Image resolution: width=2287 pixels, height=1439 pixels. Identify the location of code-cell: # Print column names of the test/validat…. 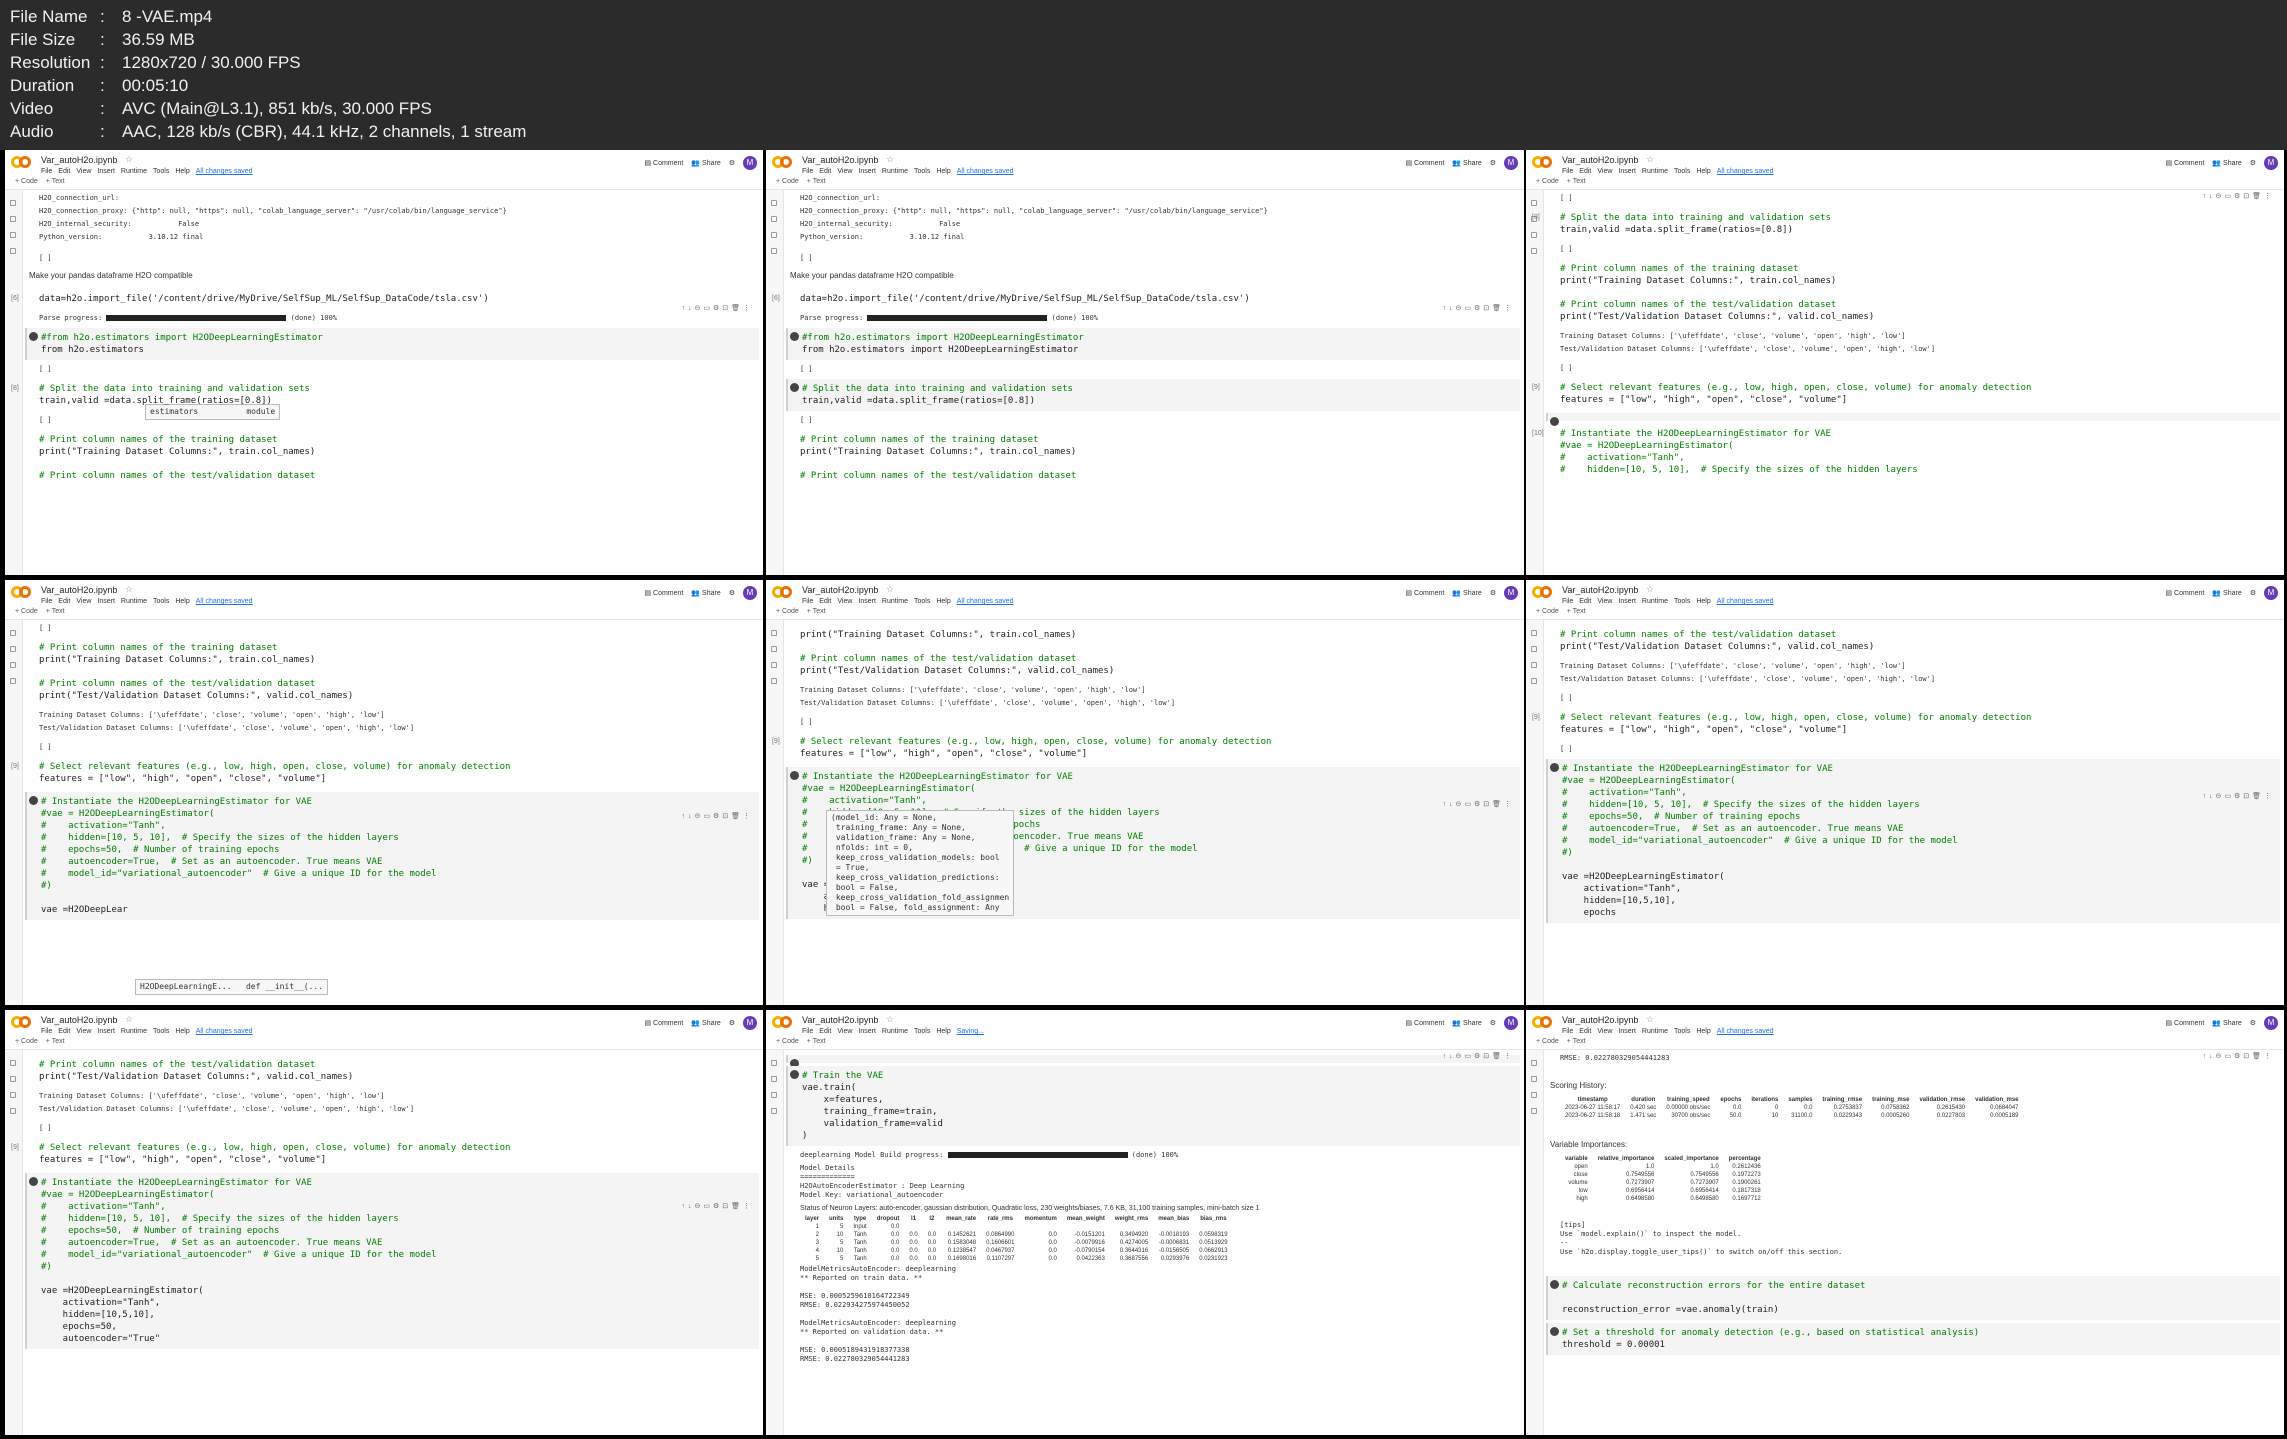
(392, 1071).